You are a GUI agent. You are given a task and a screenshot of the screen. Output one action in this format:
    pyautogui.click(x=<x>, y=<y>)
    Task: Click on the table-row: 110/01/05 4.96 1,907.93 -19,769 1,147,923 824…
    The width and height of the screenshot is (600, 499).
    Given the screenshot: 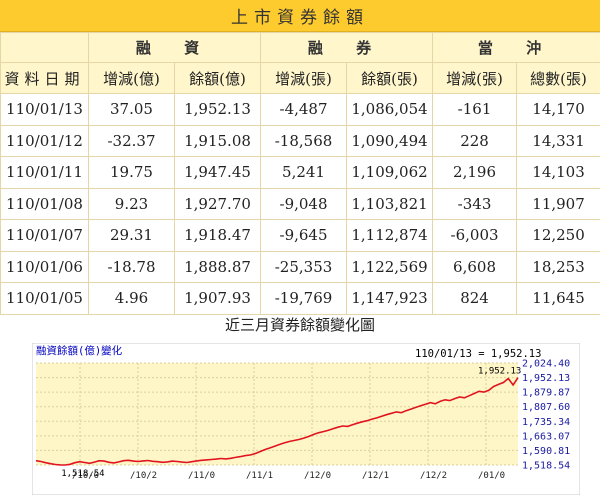 What is the action you would take?
    pyautogui.click(x=300, y=298)
    